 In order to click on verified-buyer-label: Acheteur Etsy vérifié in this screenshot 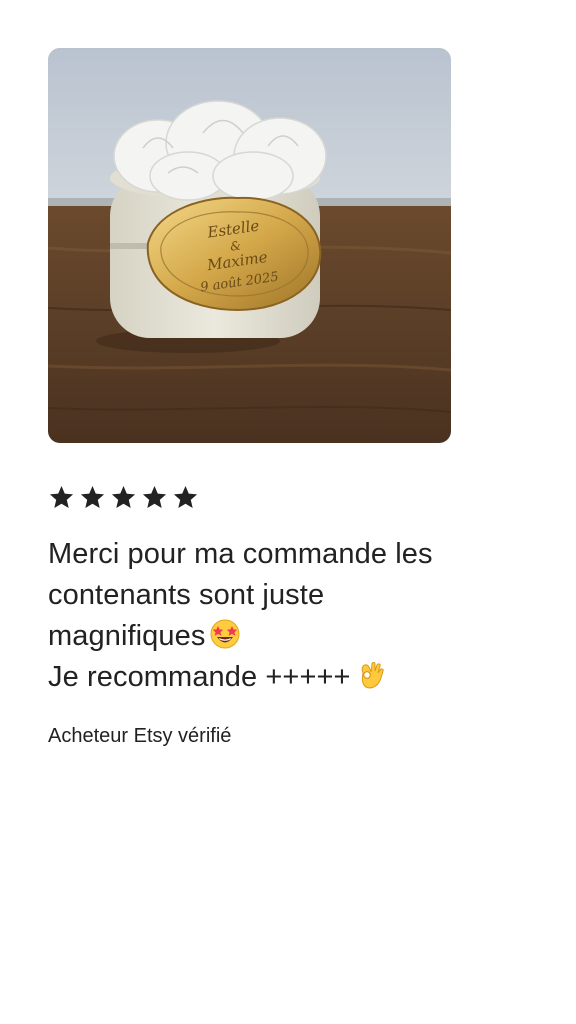, I will do `click(140, 736)`.